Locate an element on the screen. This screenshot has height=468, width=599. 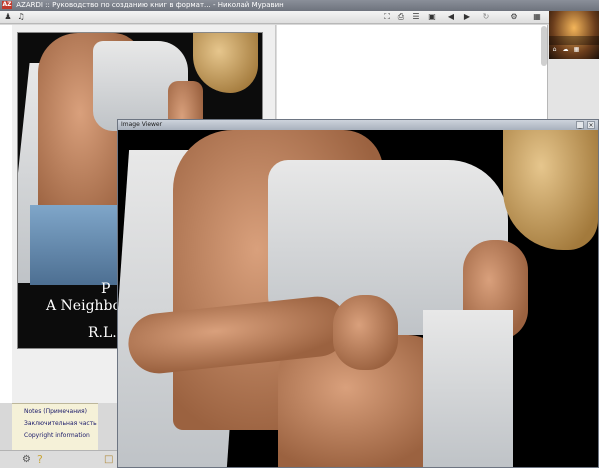
refresh-icon: ↻ is located at coordinates (486, 17).